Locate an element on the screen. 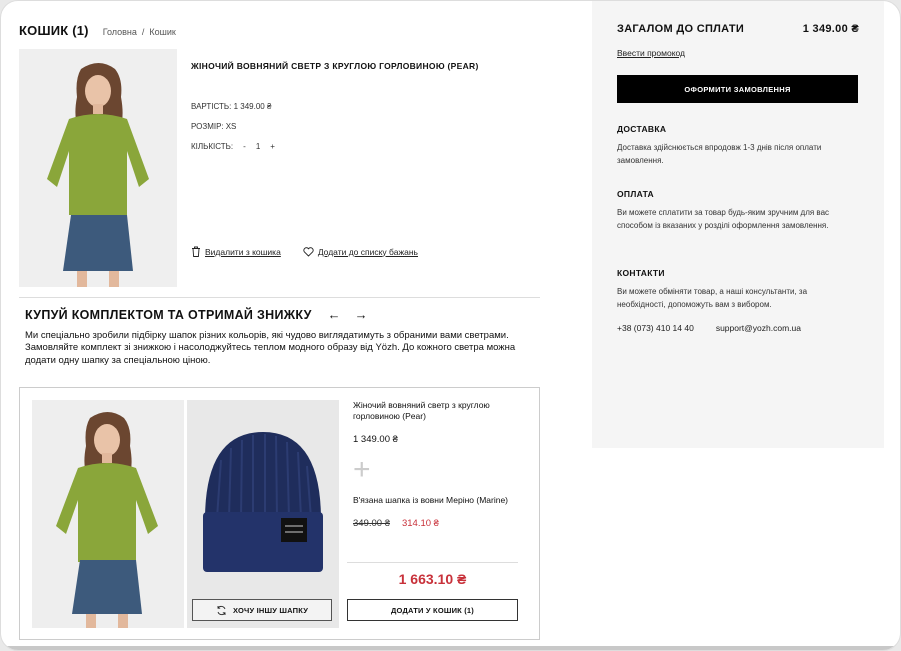 This screenshot has width=901, height=651. bundle-carousel-nav: ← → is located at coordinates (348, 314).